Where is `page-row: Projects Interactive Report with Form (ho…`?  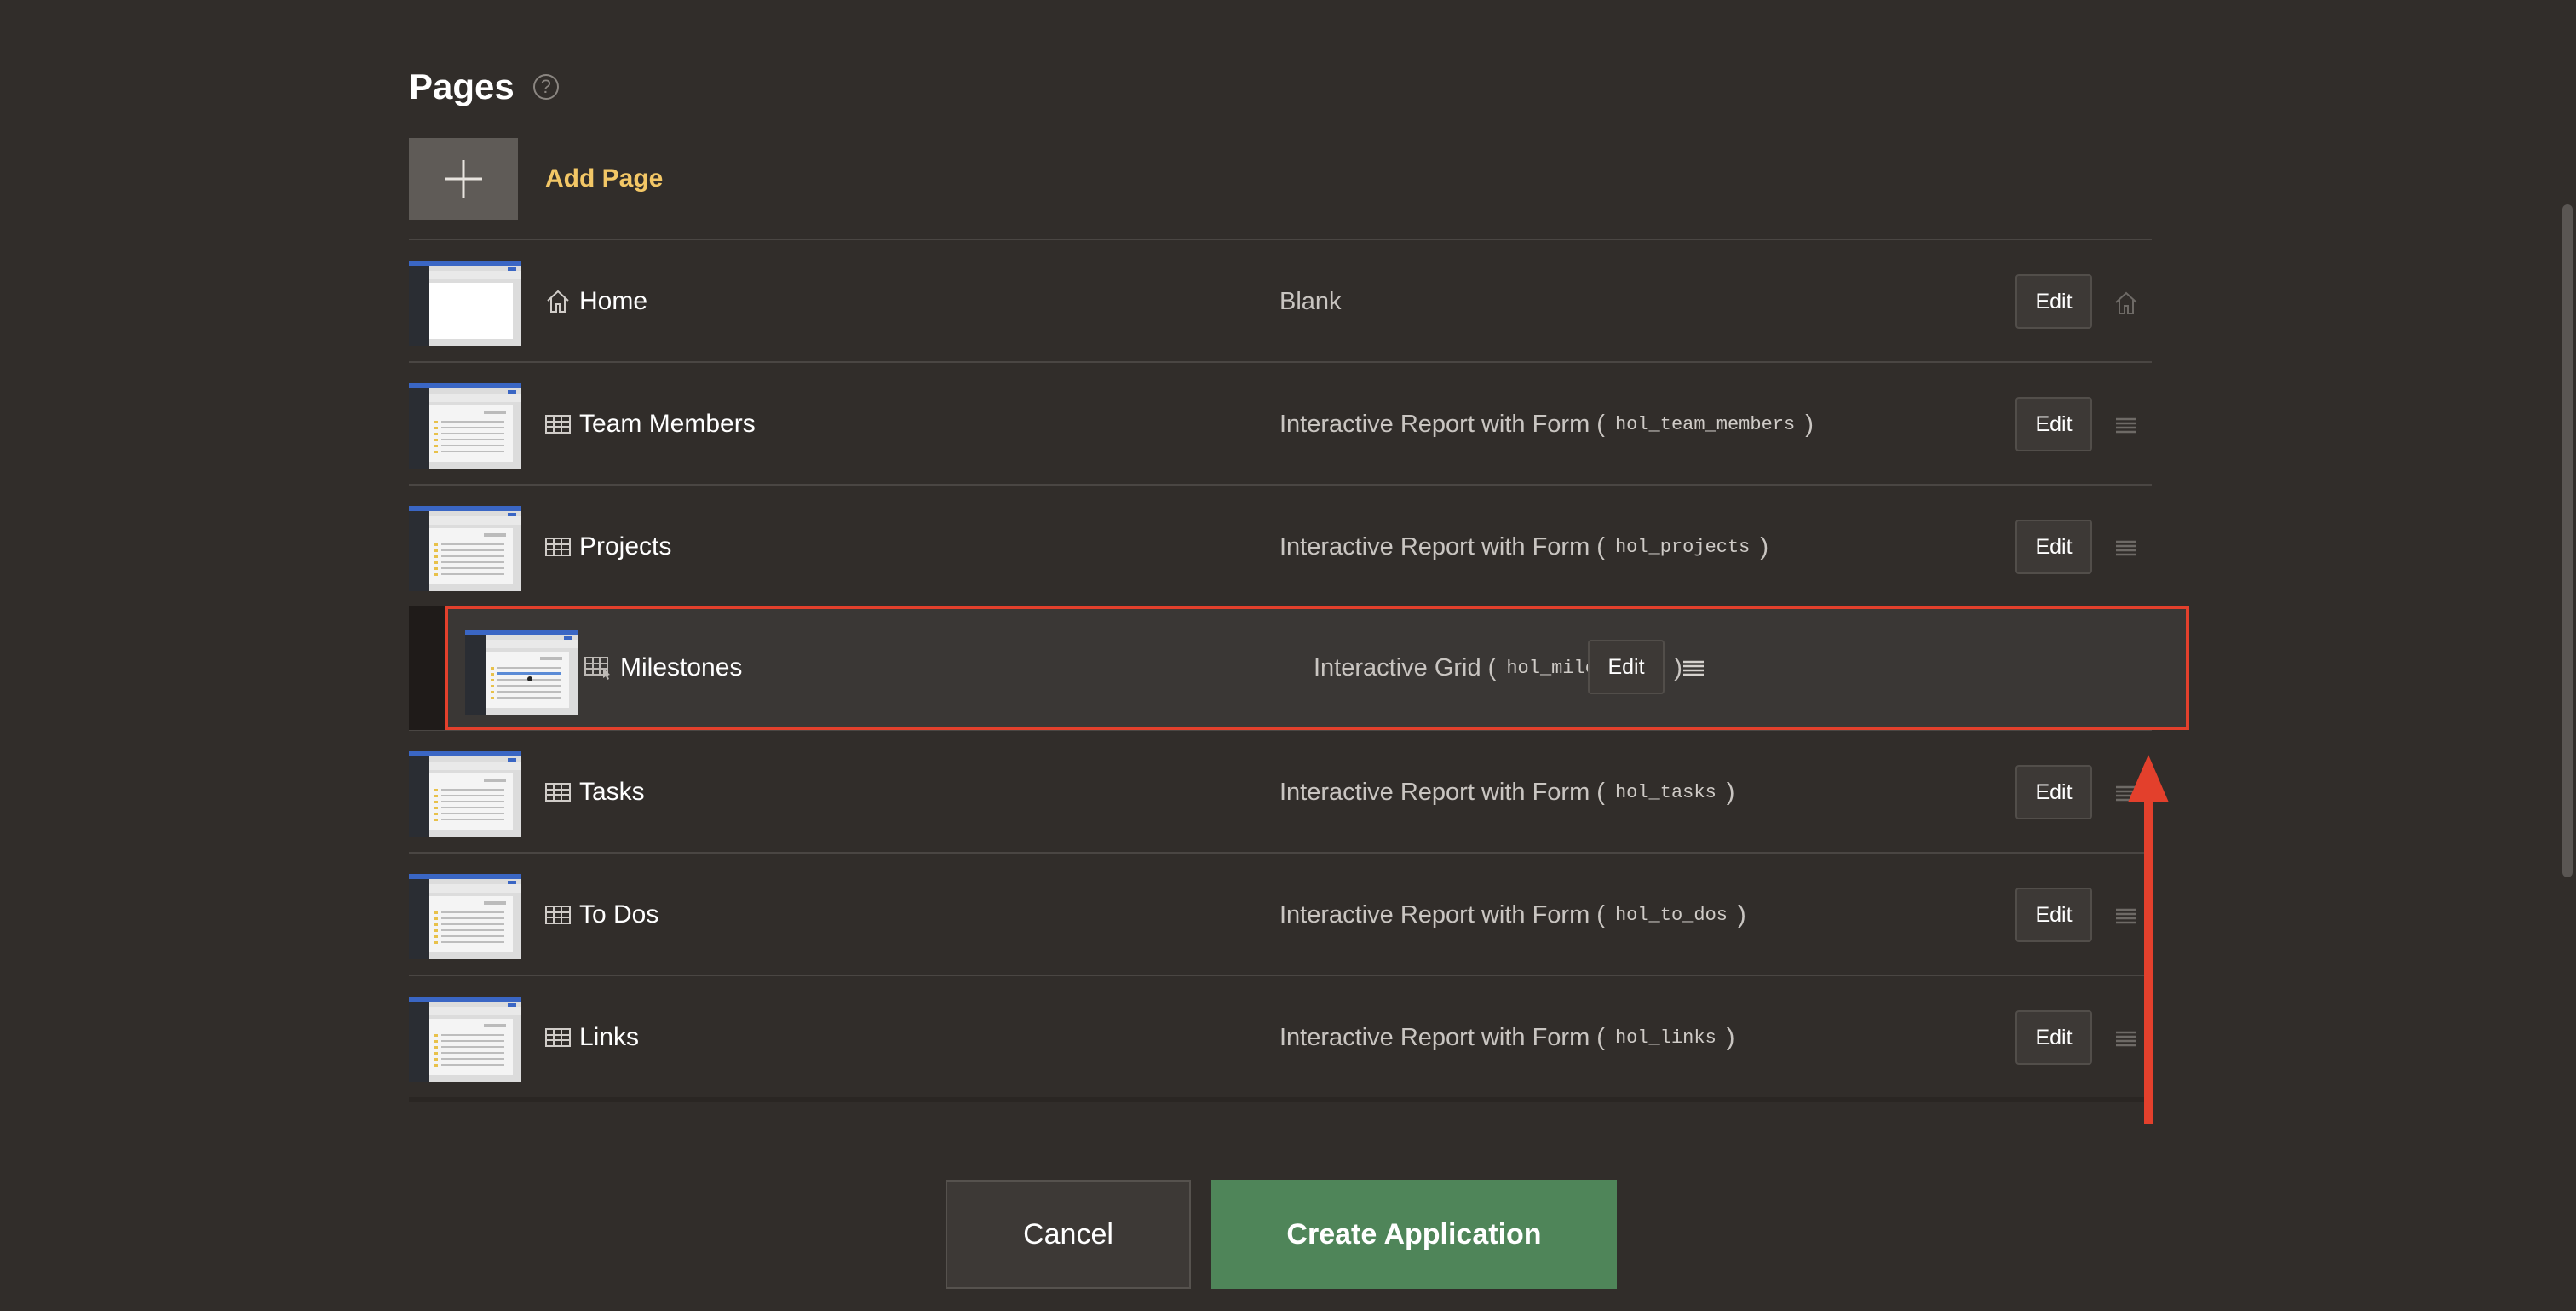 page-row: Projects Interactive Report with Form (ho… is located at coordinates (1281, 546).